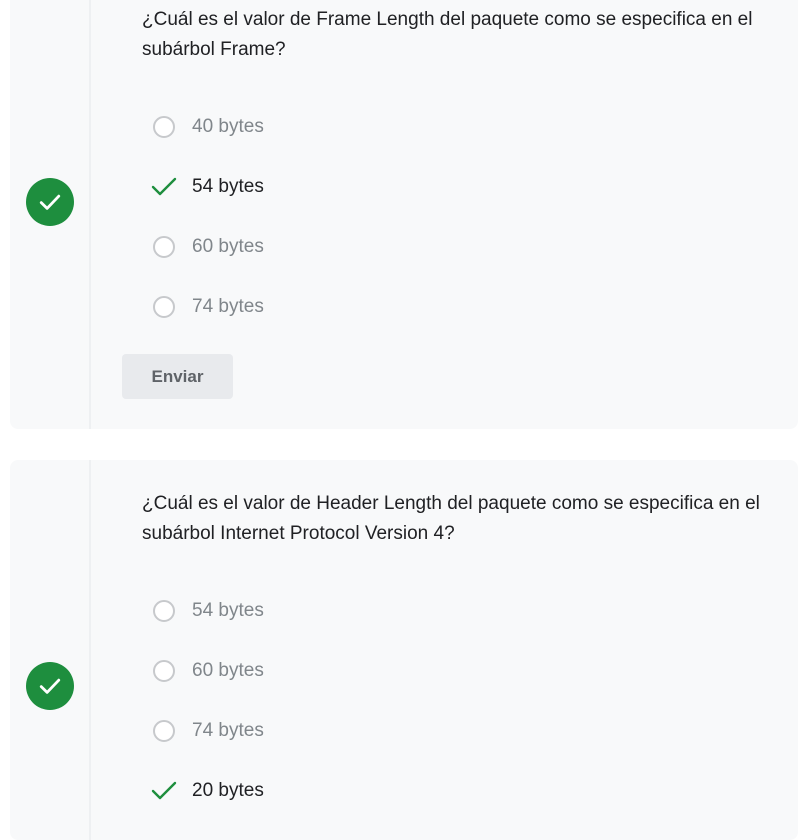  I want to click on option-40-bytes: 40 bytes, so click(207, 127).